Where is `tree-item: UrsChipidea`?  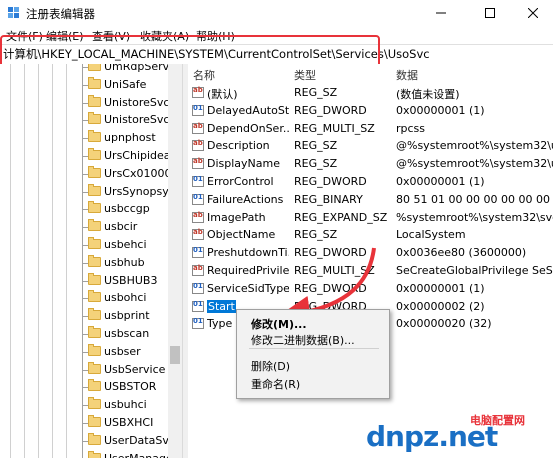
tree-item: UrsChipidea is located at coordinates (85, 156).